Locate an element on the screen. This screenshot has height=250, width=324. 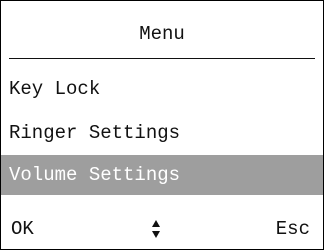
esc-softkey: Esc is located at coordinates (293, 229).